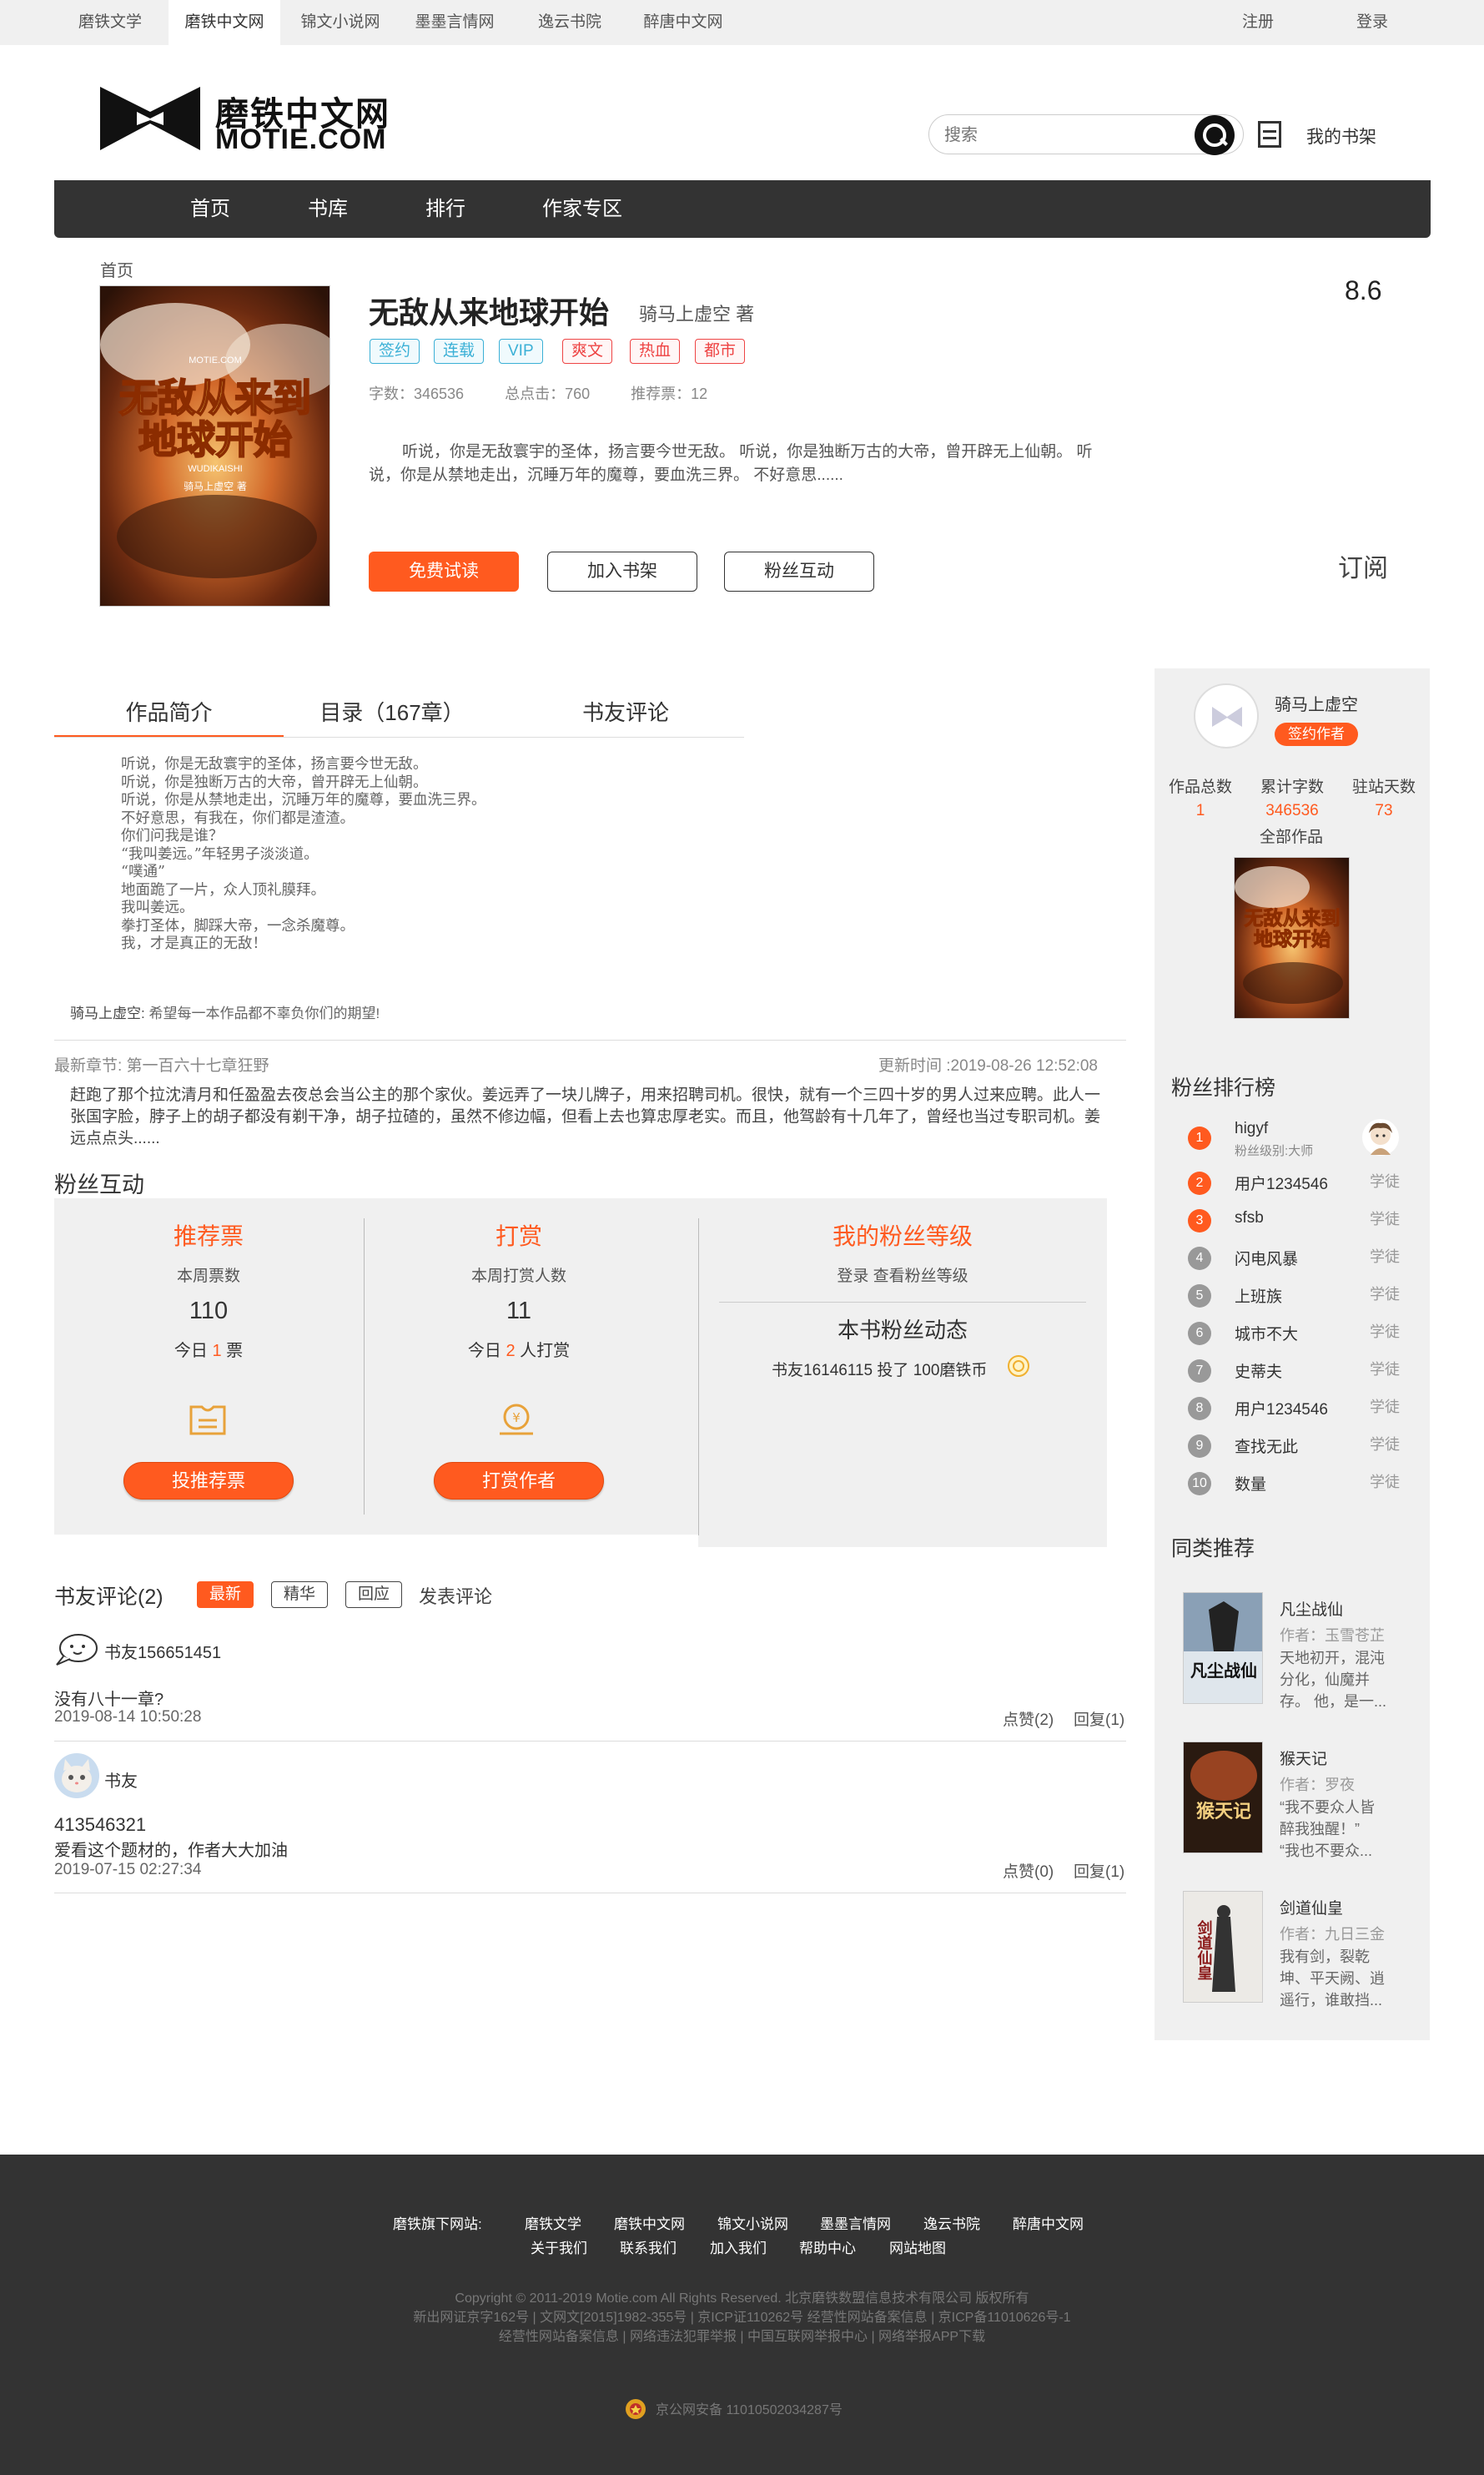 Image resolution: width=1484 pixels, height=2475 pixels. I want to click on similar-book-cover: 凡尘战仙, so click(1223, 1648).